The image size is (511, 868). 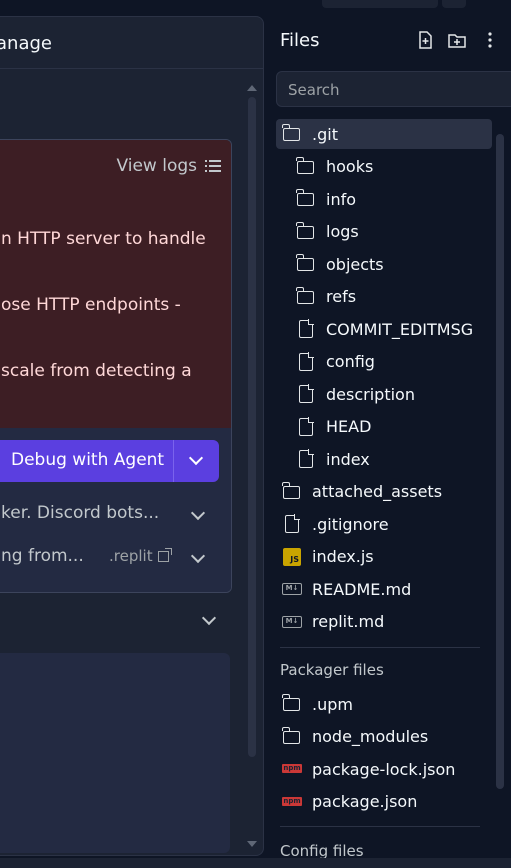 I want to click on replit-file-link: .replit, so click(x=140, y=556).